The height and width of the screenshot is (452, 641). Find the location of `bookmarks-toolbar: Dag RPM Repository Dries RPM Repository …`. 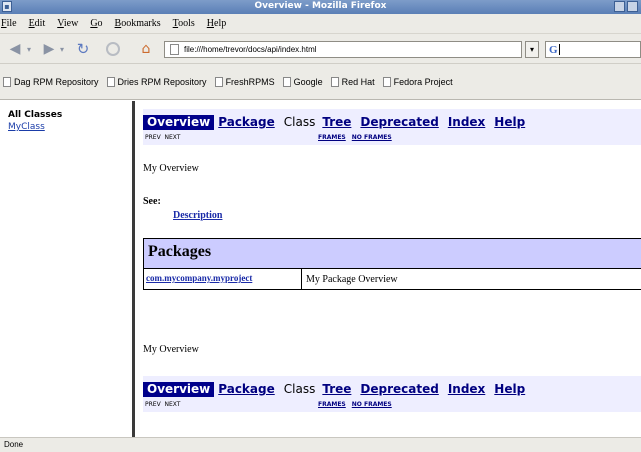

bookmarks-toolbar: Dag RPM Repository Dries RPM Repository … is located at coordinates (320, 82).